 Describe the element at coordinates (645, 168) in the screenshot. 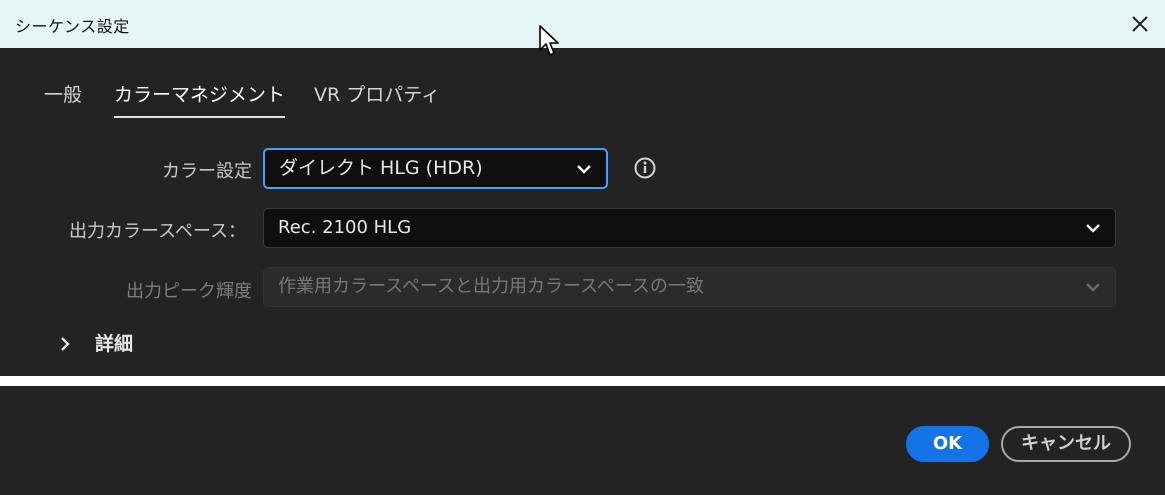

I see `info-icon` at that location.